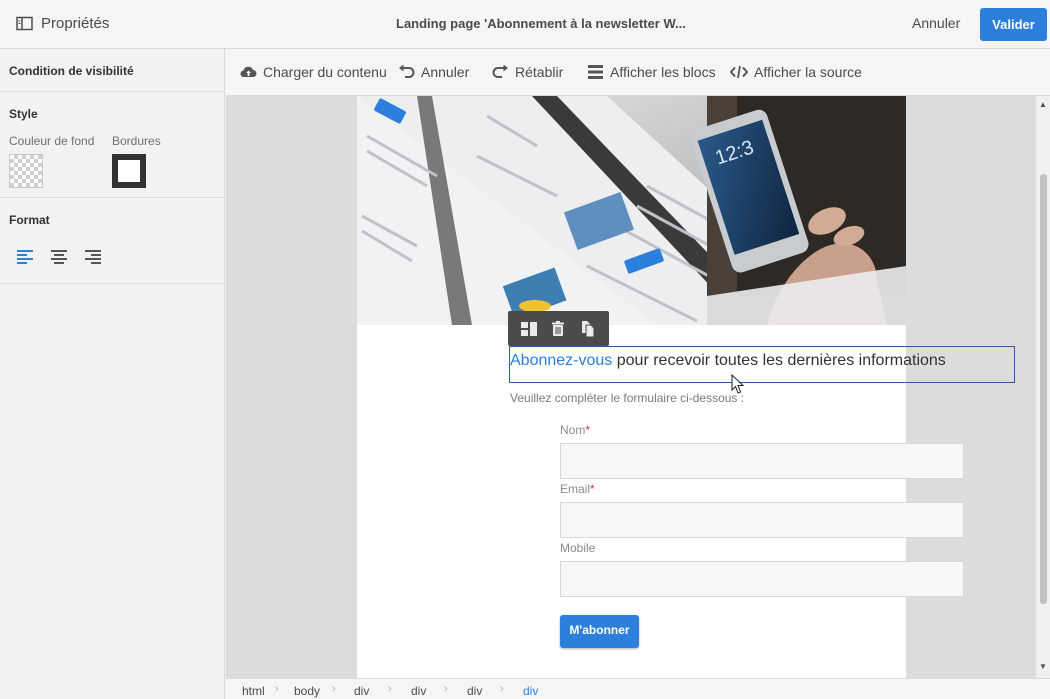  What do you see at coordinates (638, 688) in the screenshot?
I see `element-breadcrumb: html › body › div › div › div › div` at bounding box center [638, 688].